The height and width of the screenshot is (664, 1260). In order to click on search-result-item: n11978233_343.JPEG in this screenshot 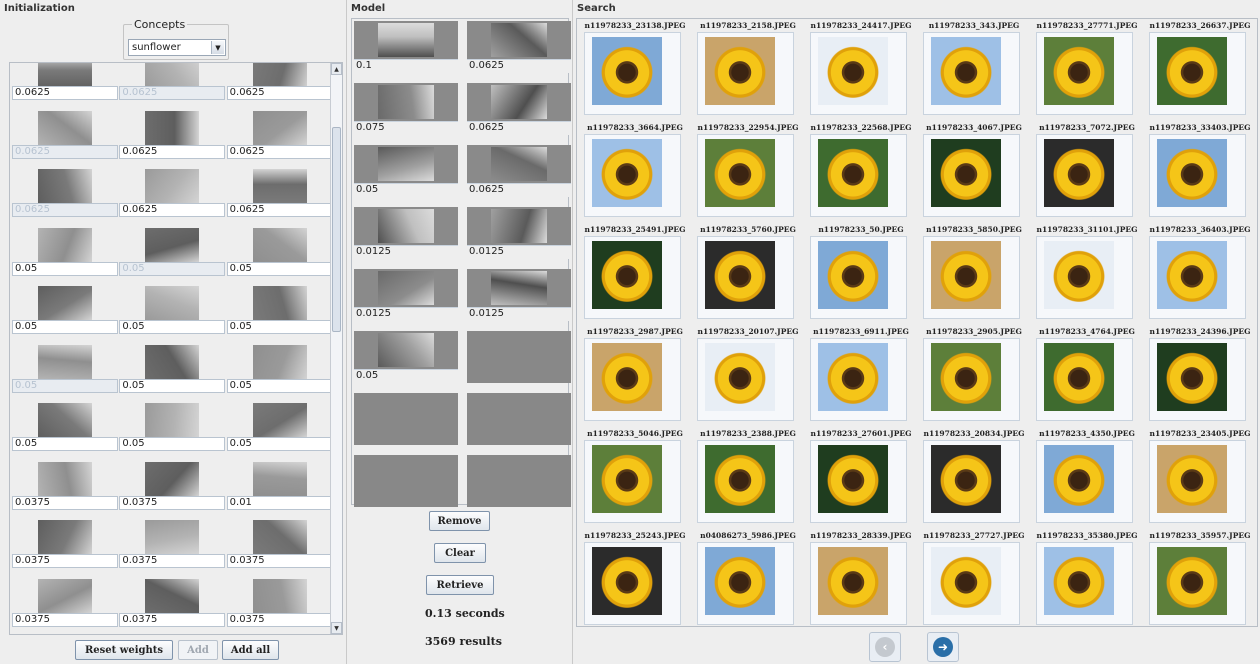, I will do `click(974, 69)`.